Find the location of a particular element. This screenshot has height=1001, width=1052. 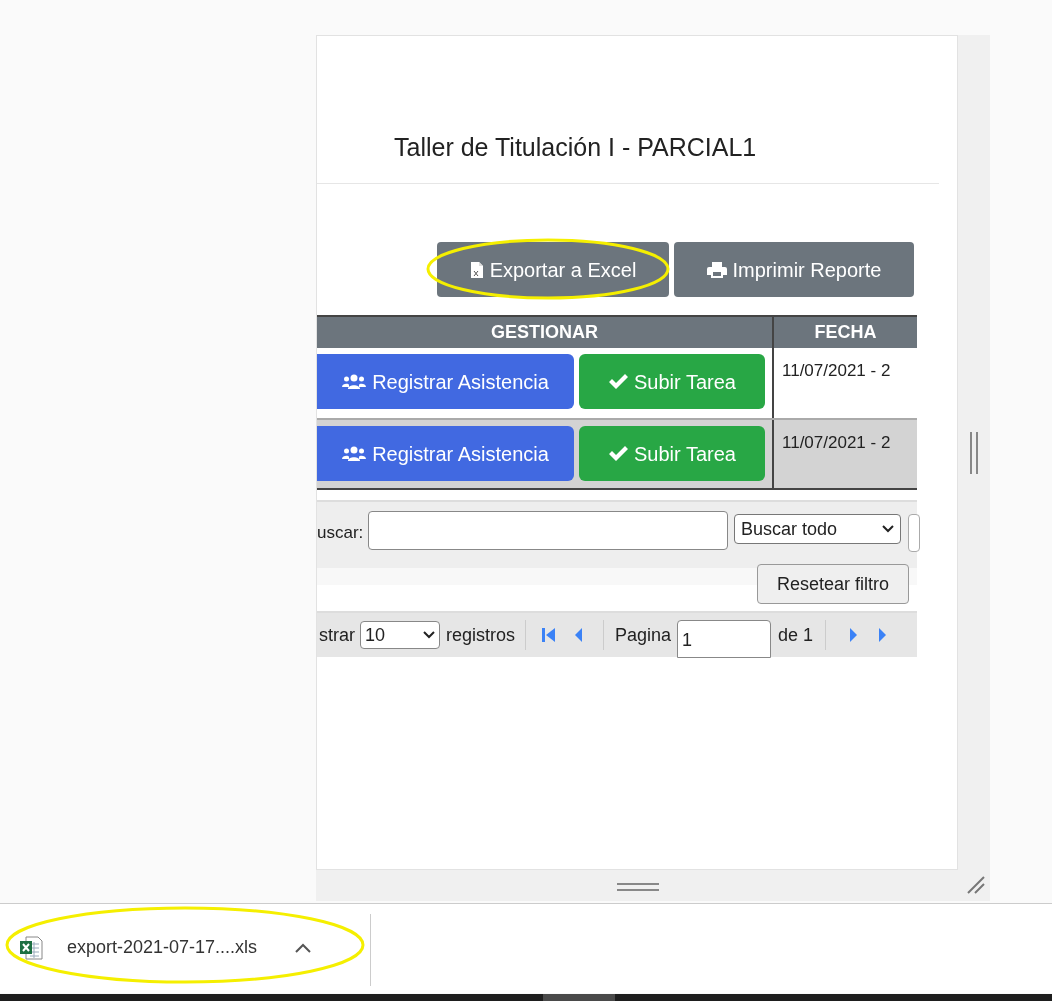

previous-page-icon is located at coordinates (579, 635).